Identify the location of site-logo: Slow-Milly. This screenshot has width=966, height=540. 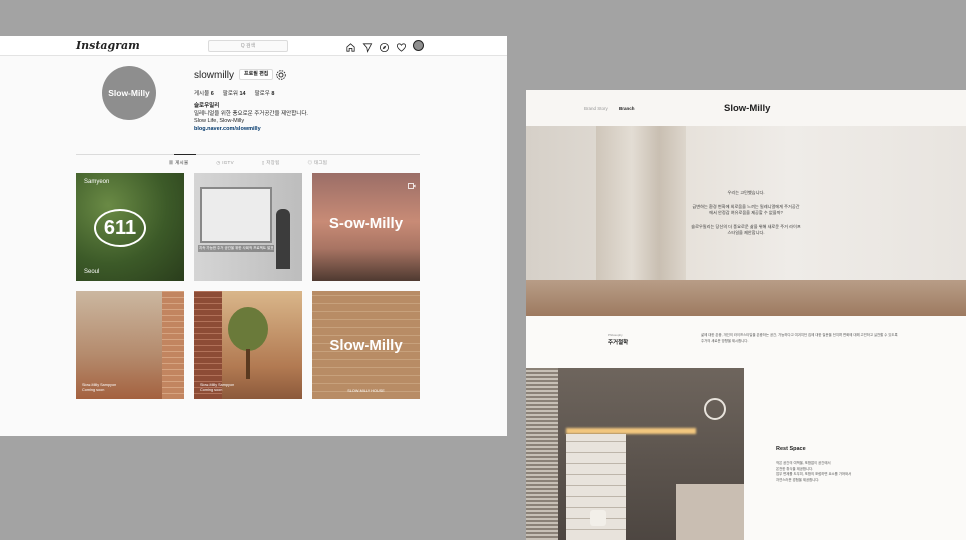
(747, 108).